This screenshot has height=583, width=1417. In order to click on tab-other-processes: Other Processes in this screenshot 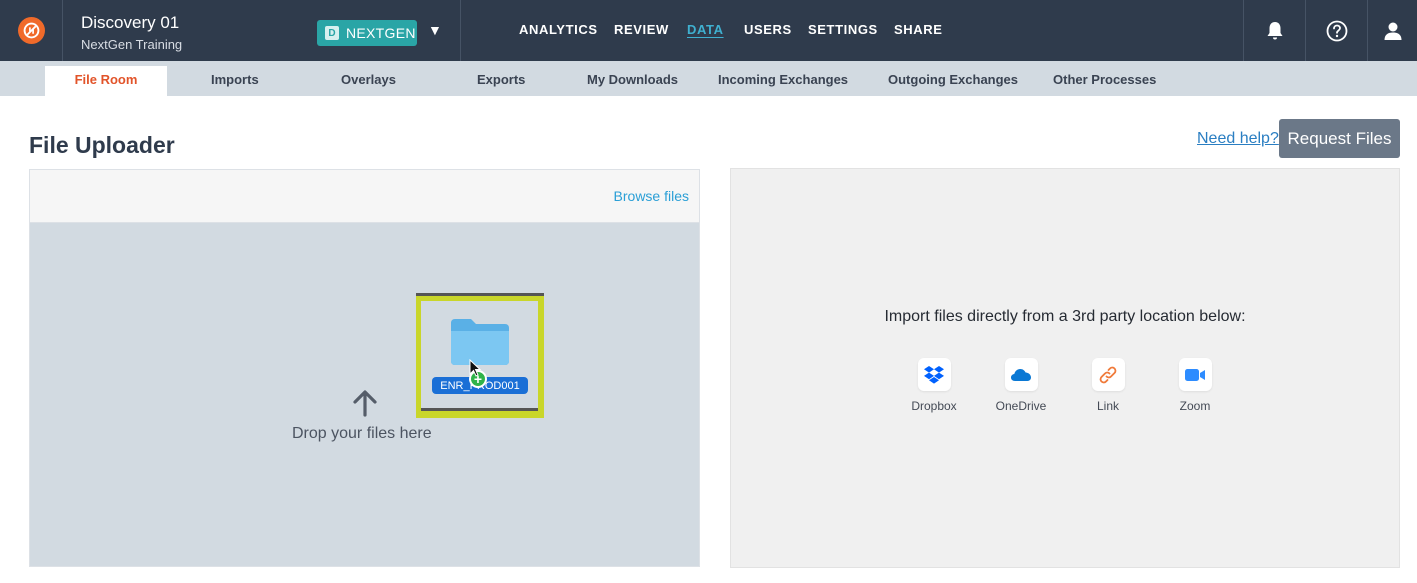, I will do `click(1104, 79)`.